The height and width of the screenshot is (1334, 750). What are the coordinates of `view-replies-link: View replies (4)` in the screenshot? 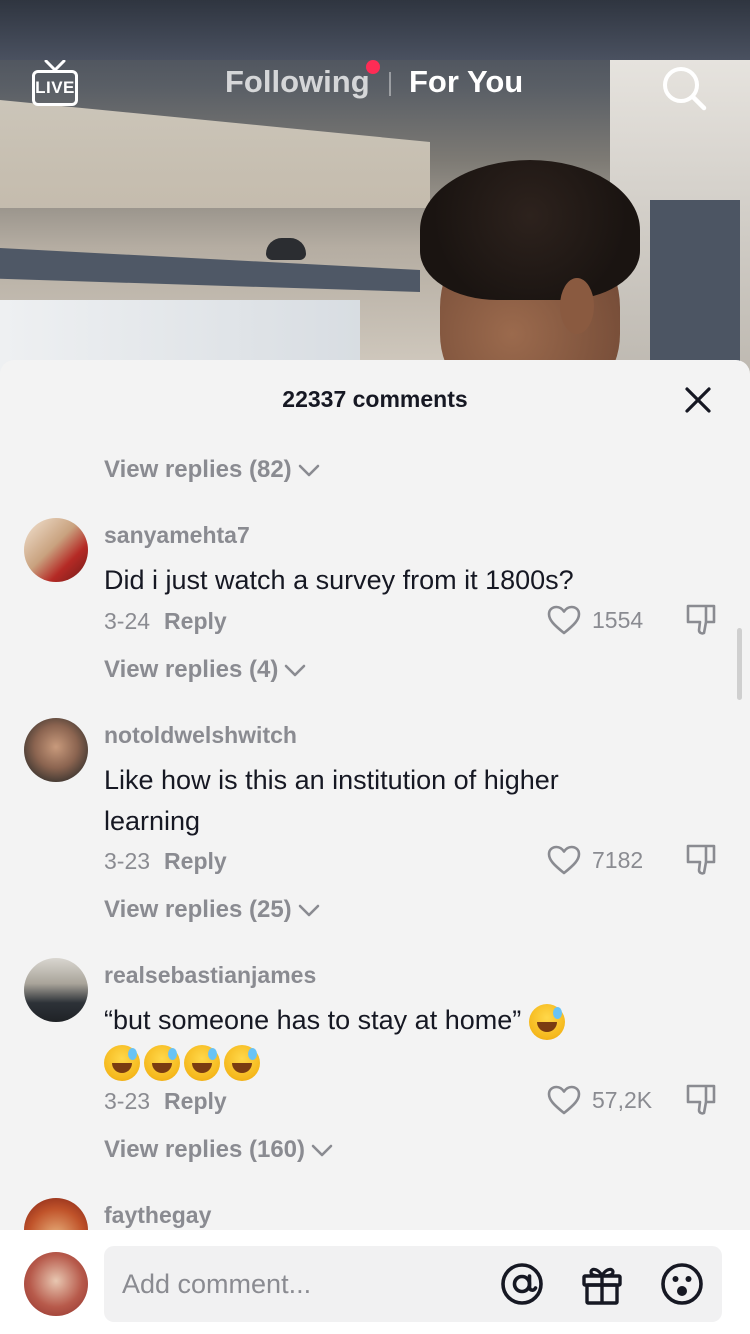 It's located at (205, 670).